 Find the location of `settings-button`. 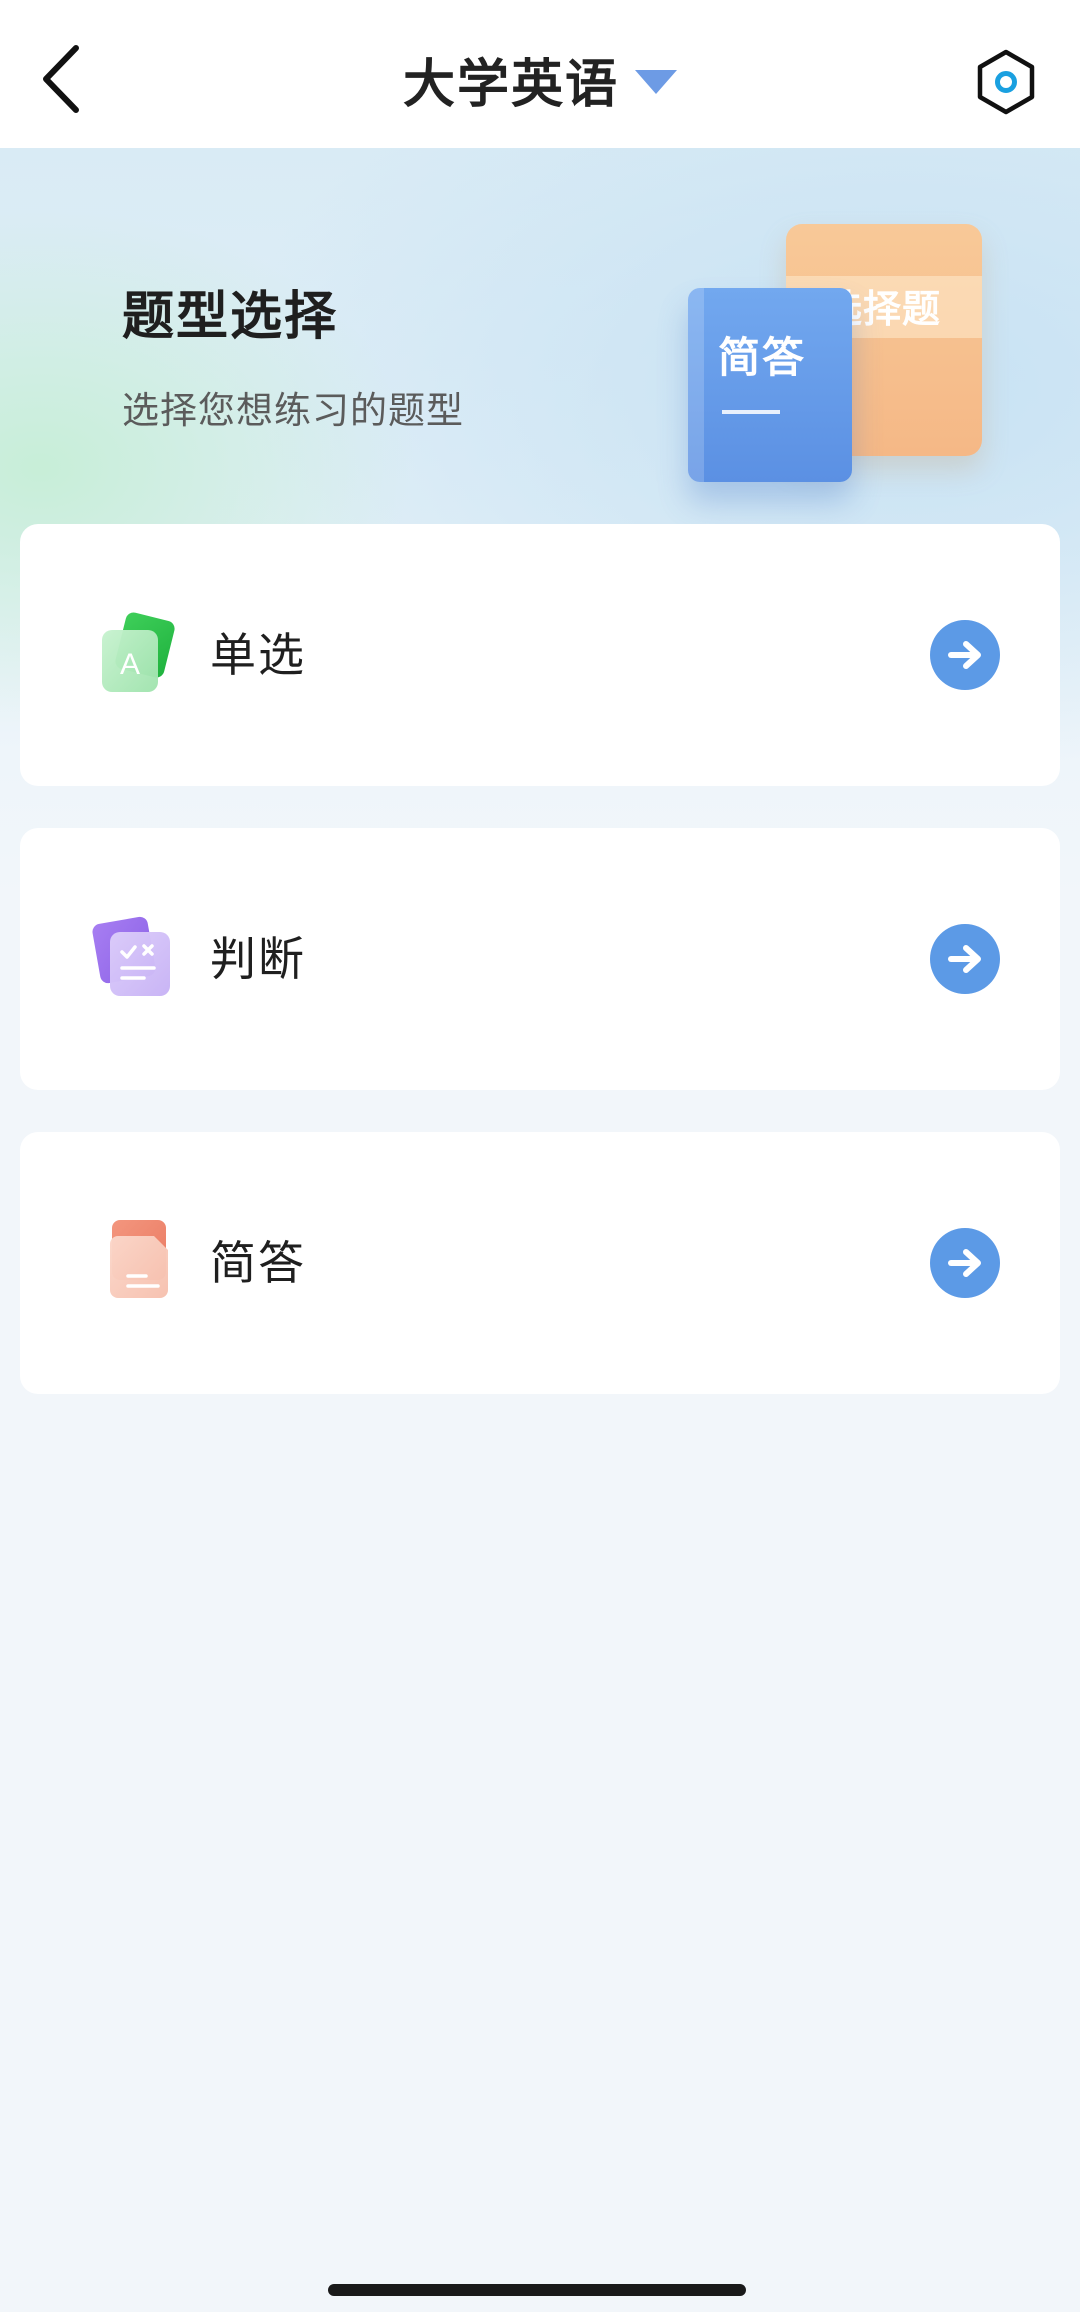

settings-button is located at coordinates (1006, 82).